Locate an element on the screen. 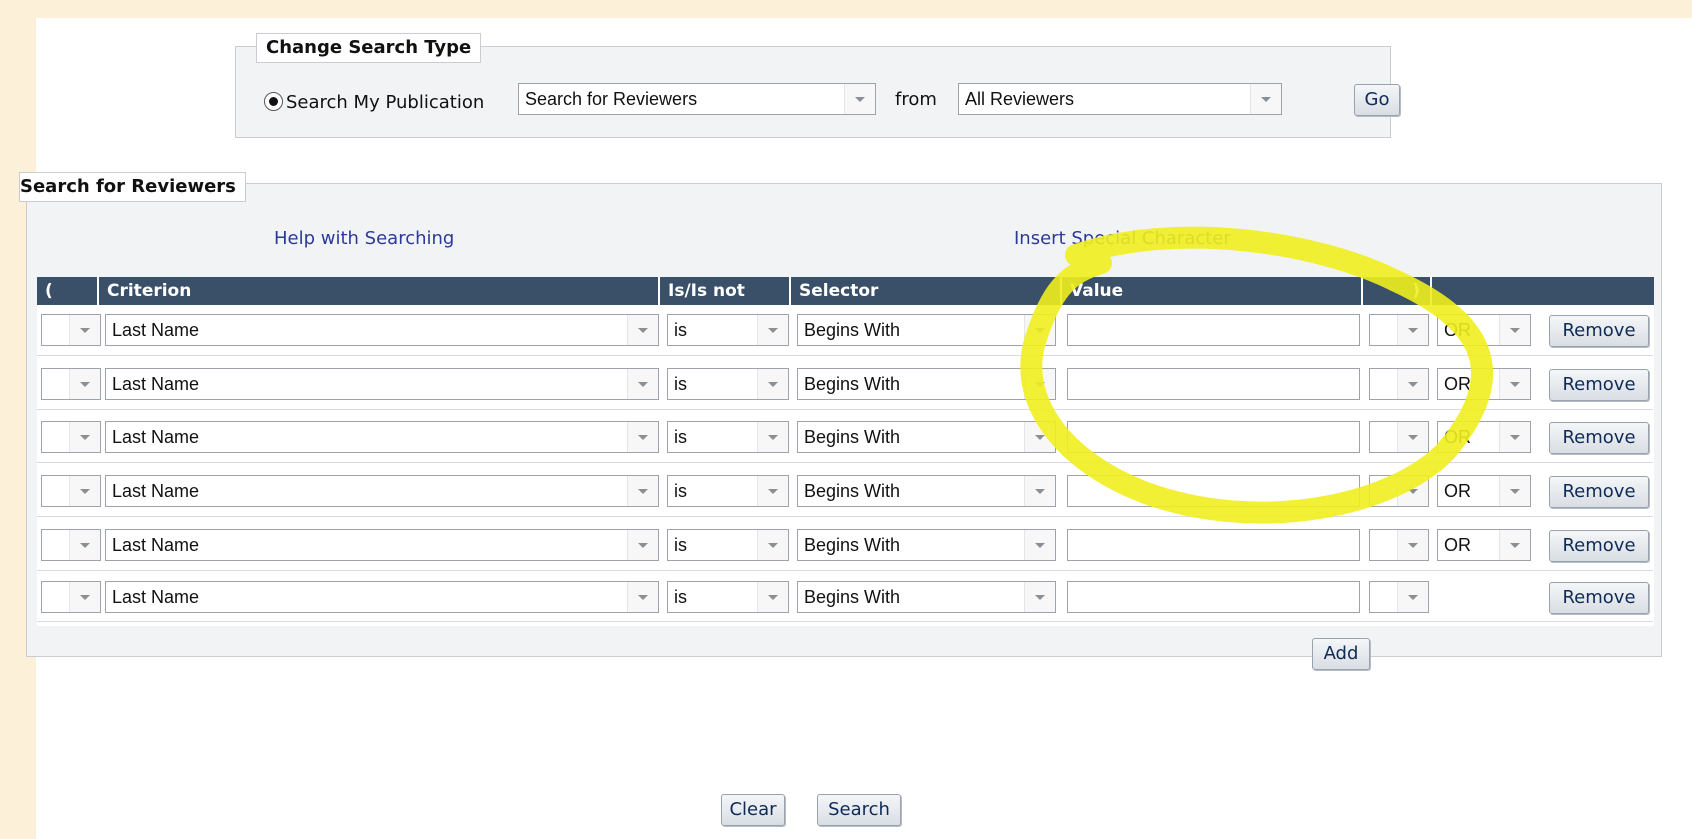 The width and height of the screenshot is (1692, 839). table-row: Last Name is Begins With OR Remove is located at coordinates (845, 547).